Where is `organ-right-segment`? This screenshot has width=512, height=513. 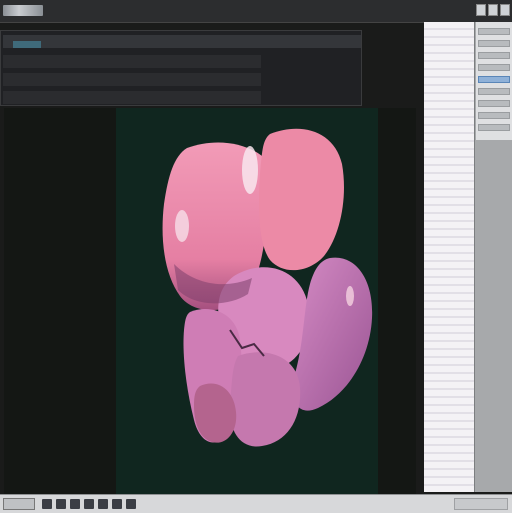
organ-right-segment is located at coordinates (332, 334).